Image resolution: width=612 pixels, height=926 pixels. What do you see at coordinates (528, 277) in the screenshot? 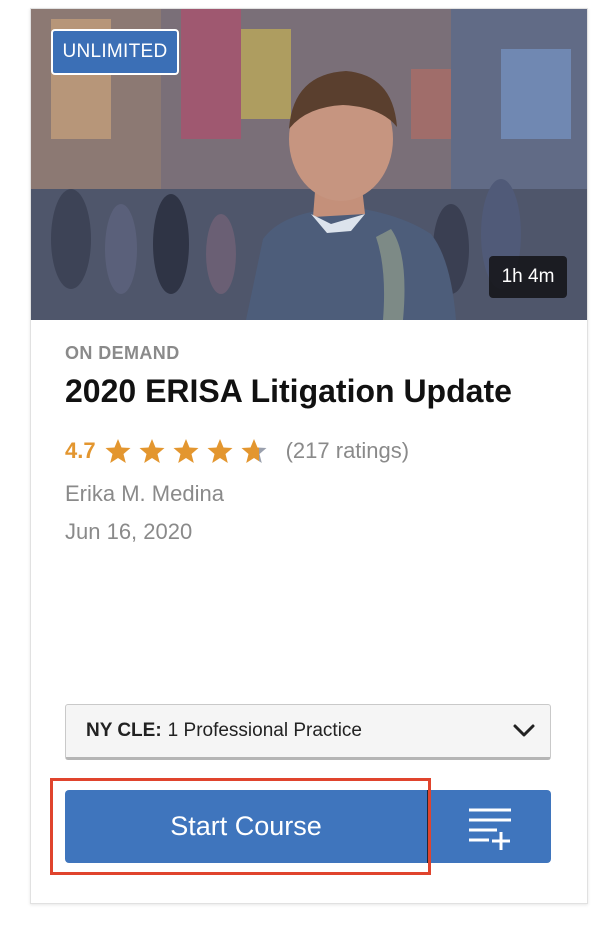
I see `duration-badge: 1h 4m` at bounding box center [528, 277].